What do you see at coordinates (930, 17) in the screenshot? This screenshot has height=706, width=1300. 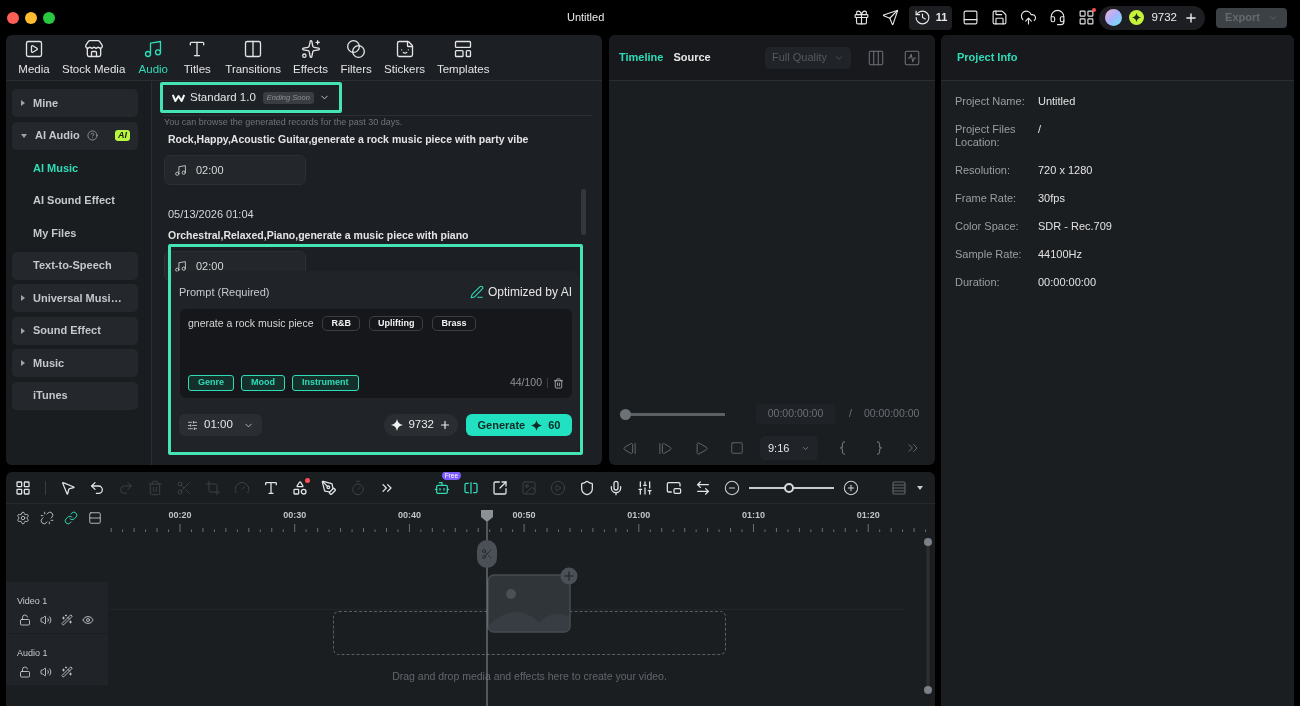 I see `history-button: 11` at bounding box center [930, 17].